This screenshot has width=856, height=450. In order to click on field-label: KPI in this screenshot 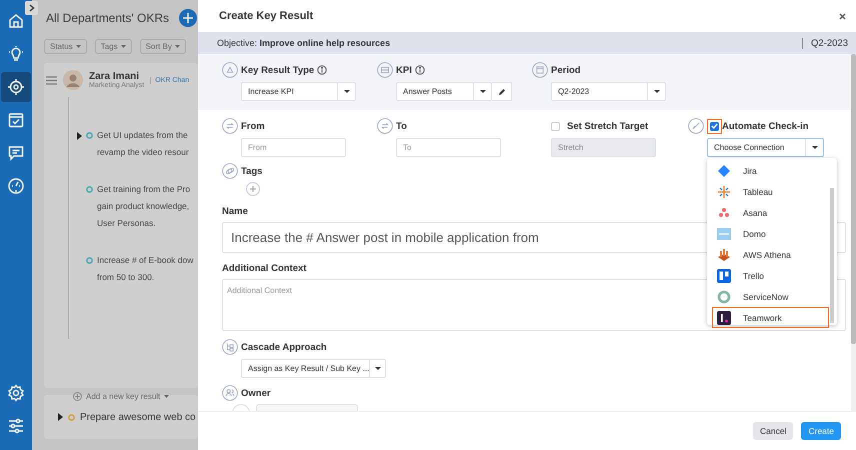, I will do `click(404, 70)`.